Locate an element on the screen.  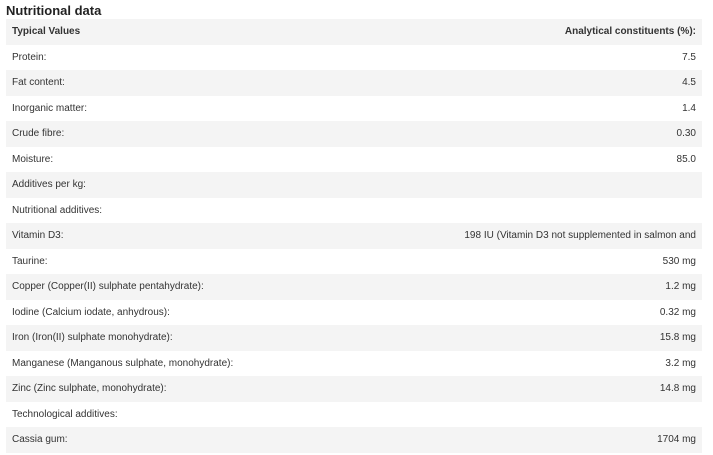
row-value: 7.5 is located at coordinates (689, 57).